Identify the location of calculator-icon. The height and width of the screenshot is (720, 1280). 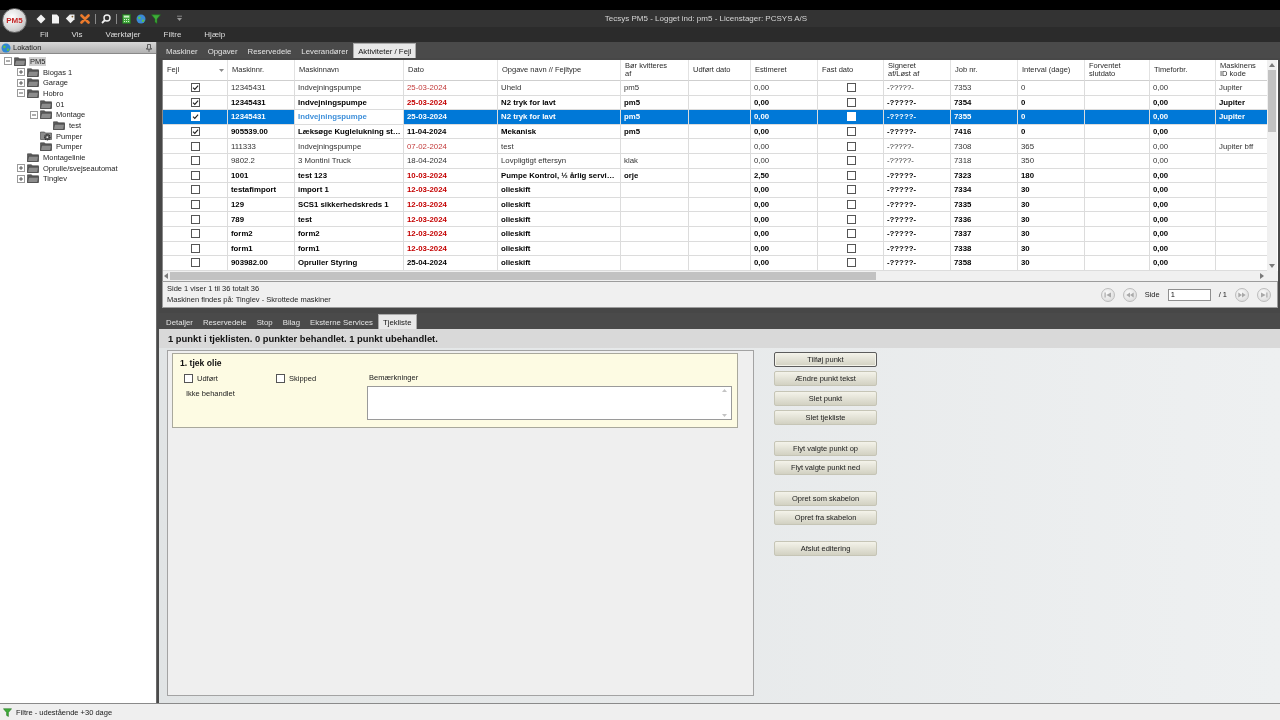
(126, 18).